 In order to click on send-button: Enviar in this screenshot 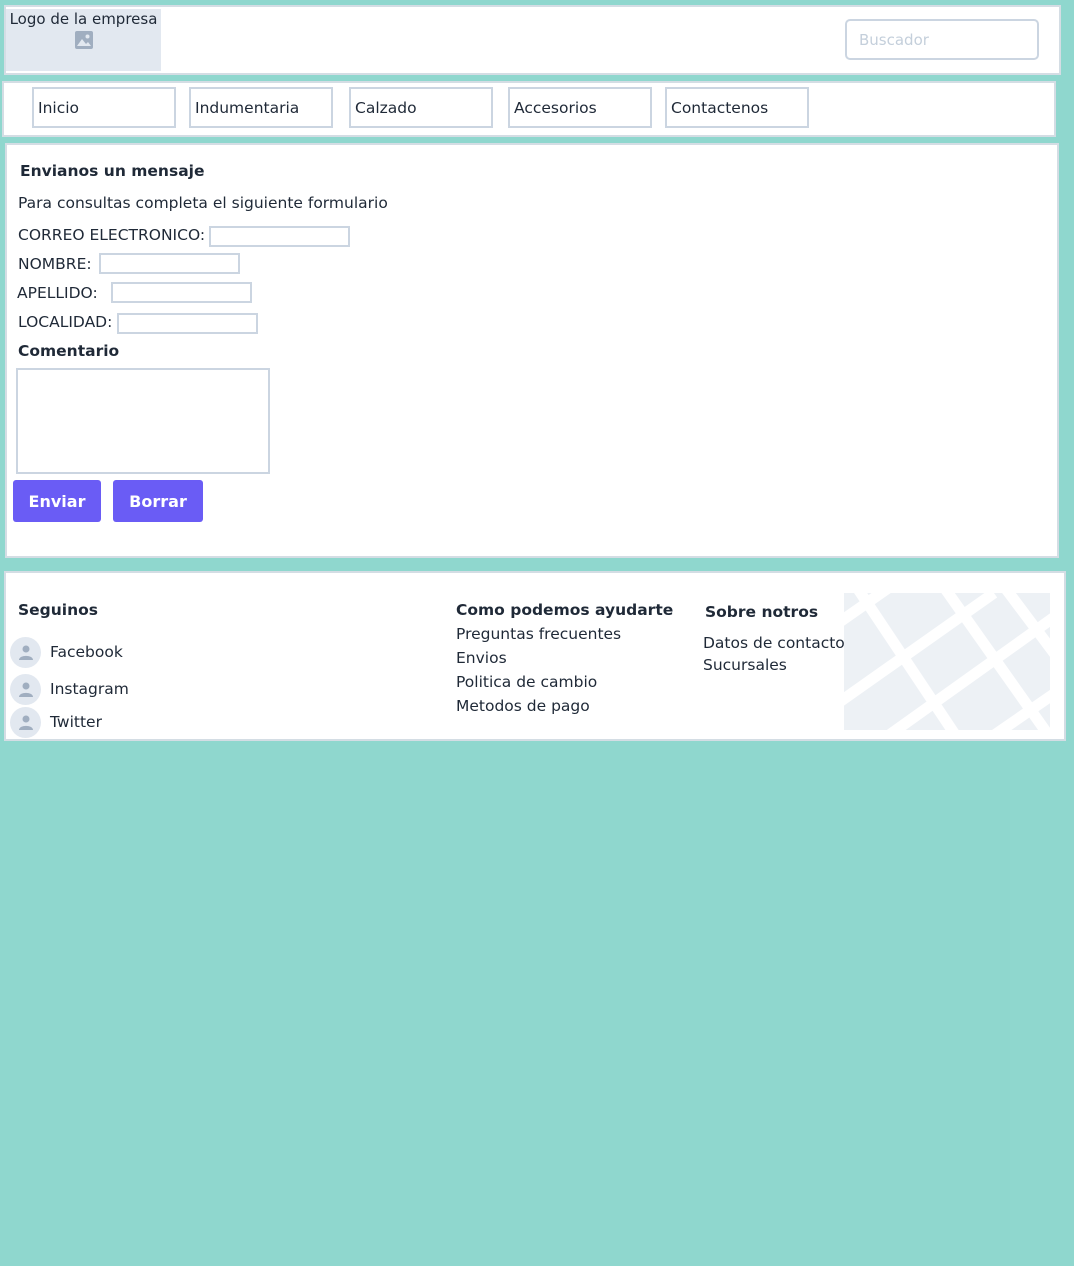, I will do `click(57, 501)`.